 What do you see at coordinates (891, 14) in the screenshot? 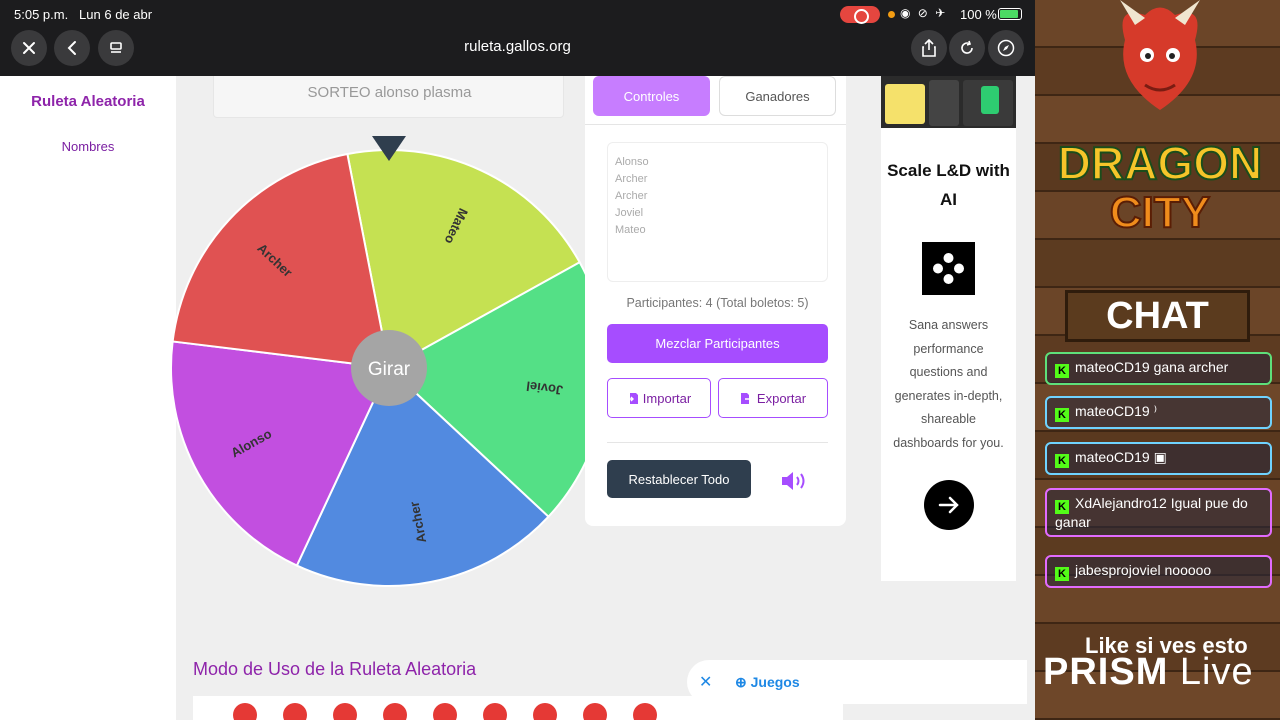
I see `mic-indicator-icon` at bounding box center [891, 14].